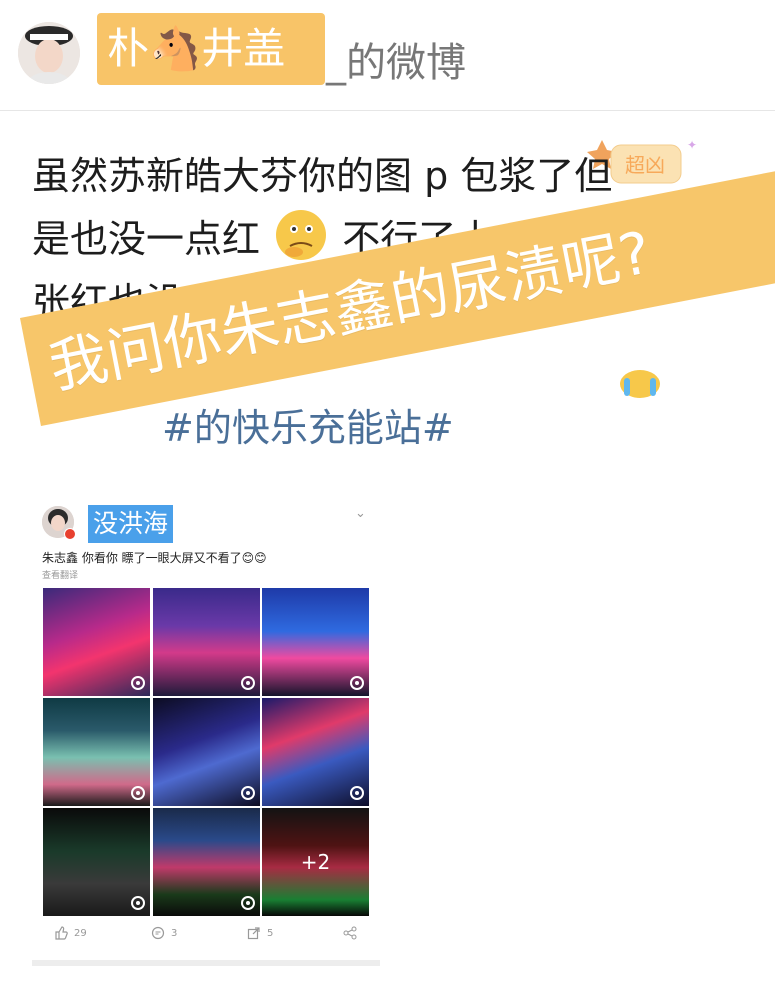 The width and height of the screenshot is (775, 1008). Describe the element at coordinates (131, 524) in the screenshot. I see `card-username: 没洪海` at that location.